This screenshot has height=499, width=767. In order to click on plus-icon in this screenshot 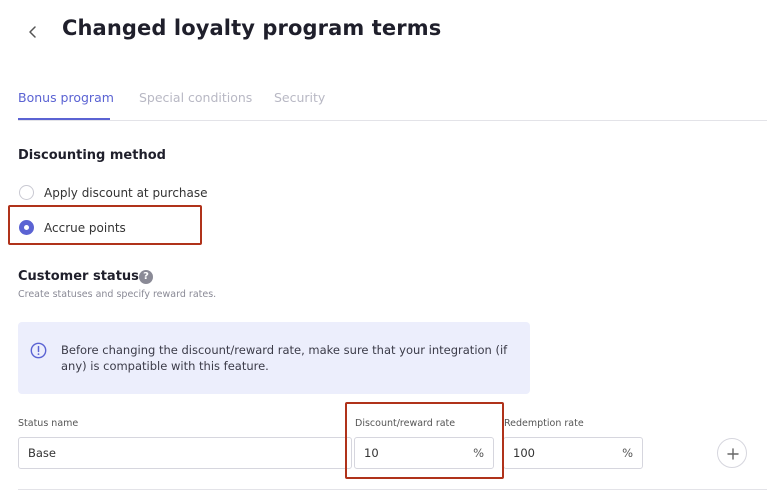, I will do `click(733, 454)`.